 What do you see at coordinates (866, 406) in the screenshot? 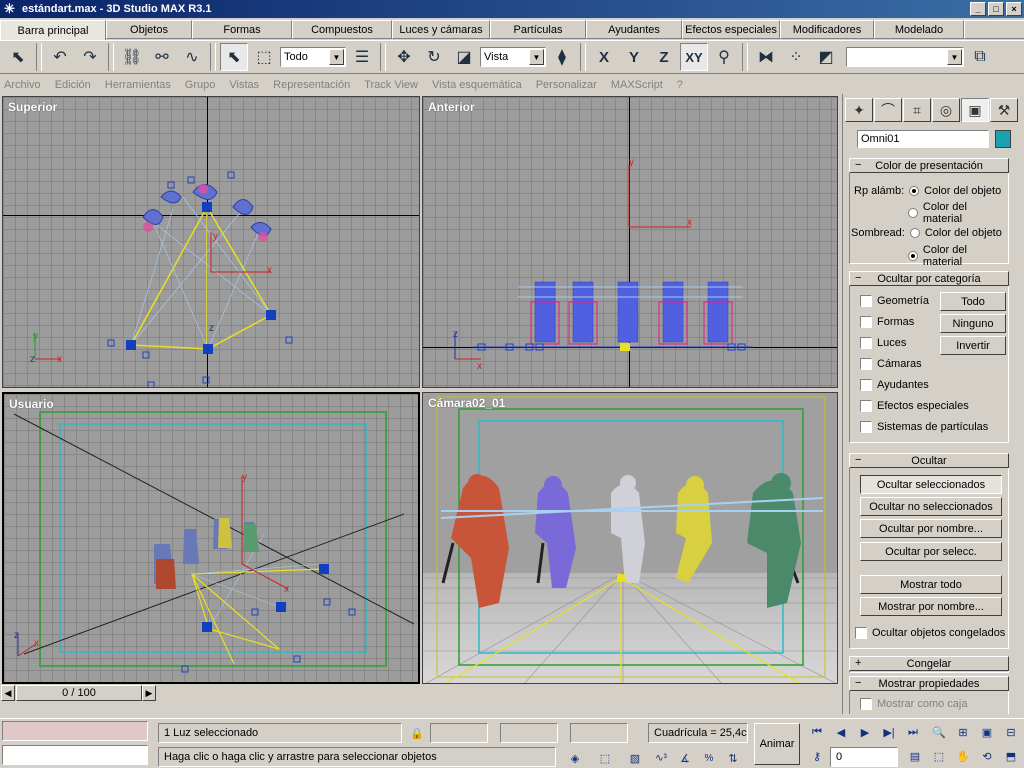
I see `category-space-warps-checkbox` at bounding box center [866, 406].